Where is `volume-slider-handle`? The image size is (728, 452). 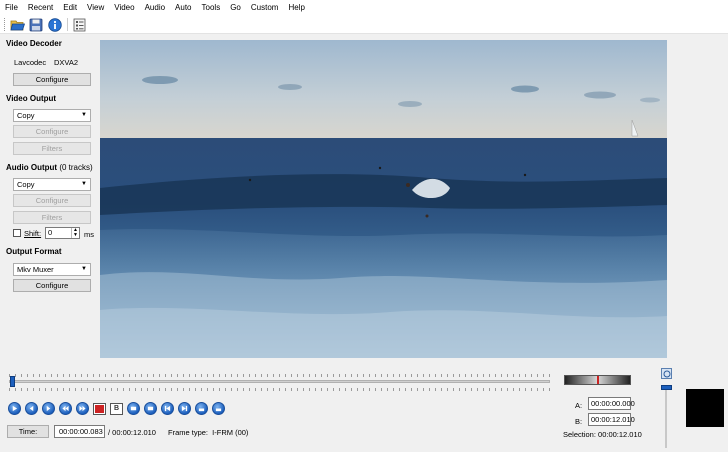 volume-slider-handle is located at coordinates (666, 387).